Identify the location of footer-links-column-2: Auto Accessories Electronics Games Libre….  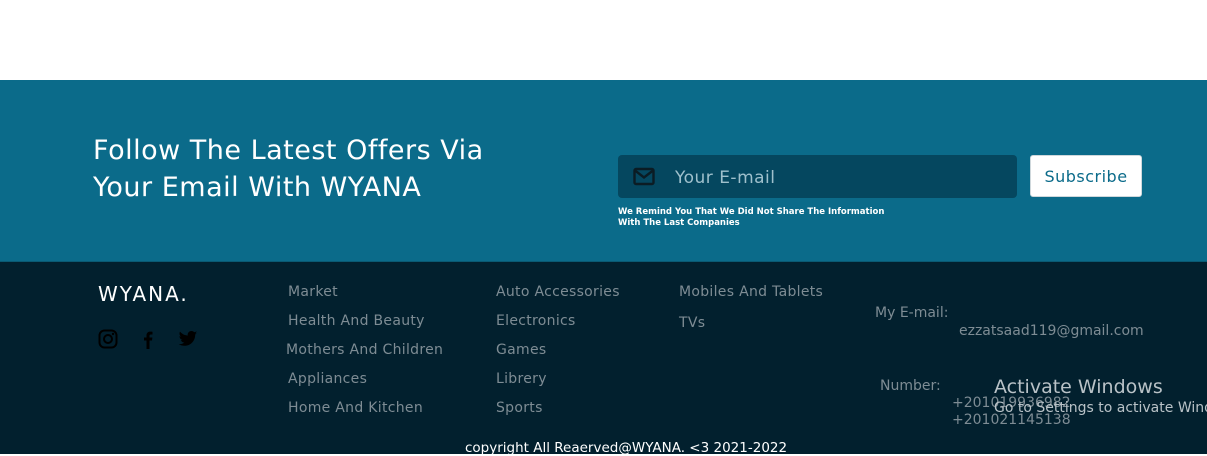
(558, 353).